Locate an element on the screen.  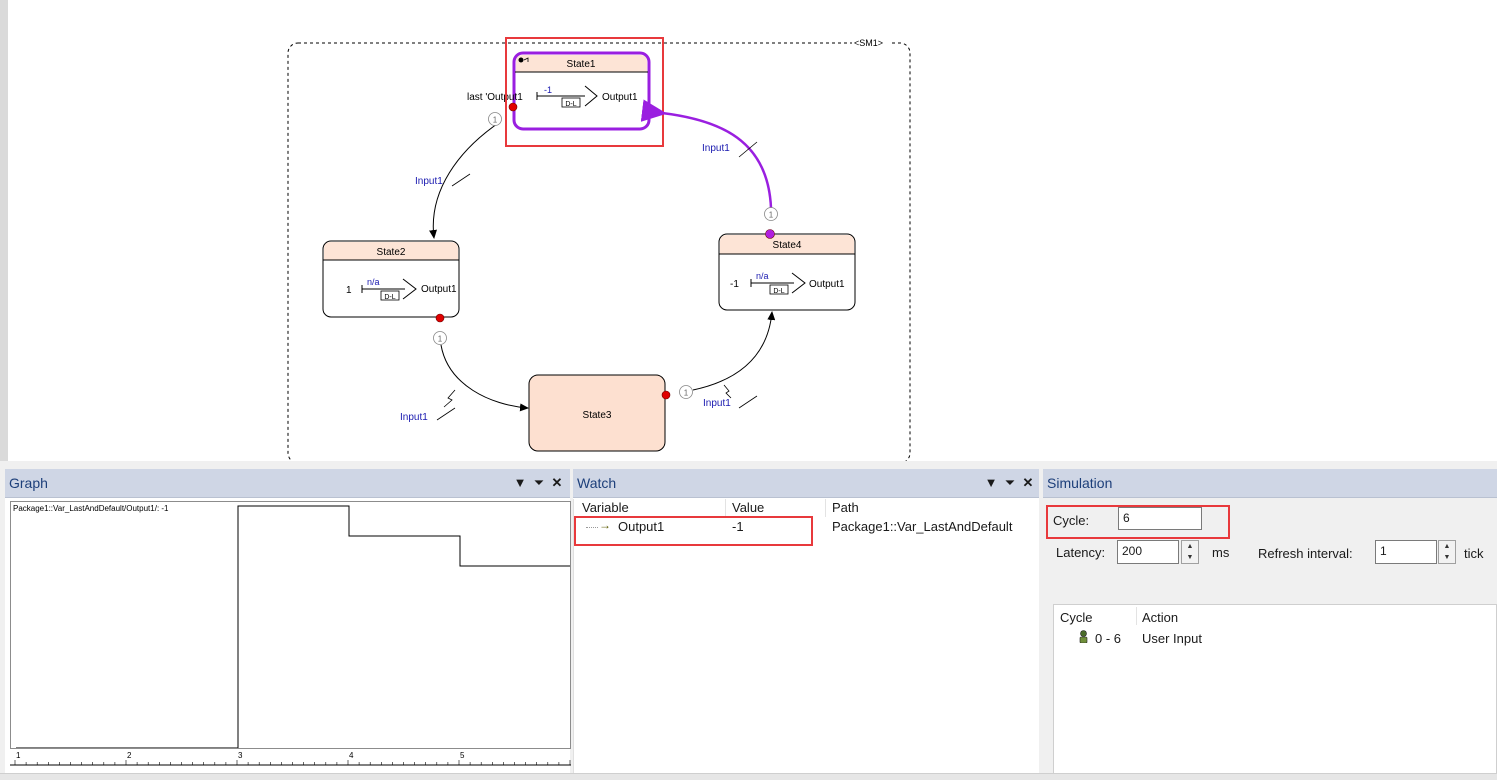
state-state3: State3 is located at coordinates (597, 413).